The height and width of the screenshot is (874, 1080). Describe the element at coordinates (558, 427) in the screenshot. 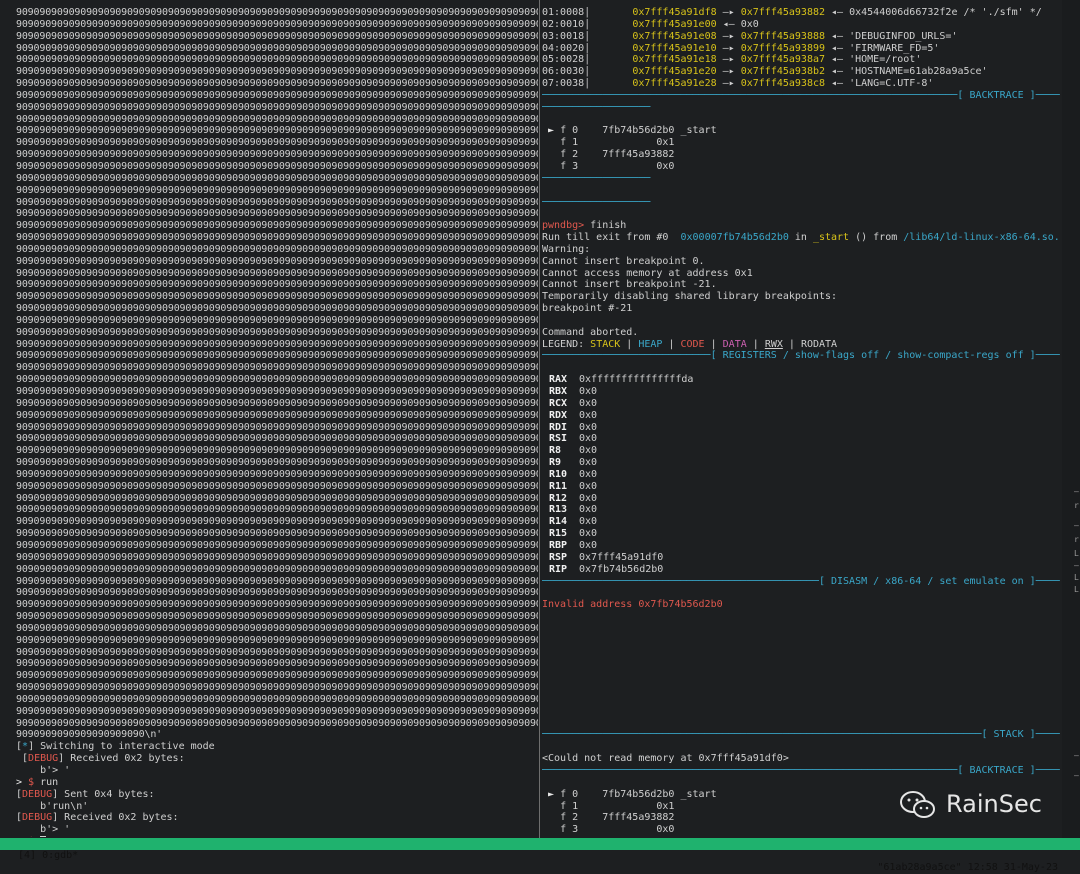

I see `register-name: RDI` at that location.